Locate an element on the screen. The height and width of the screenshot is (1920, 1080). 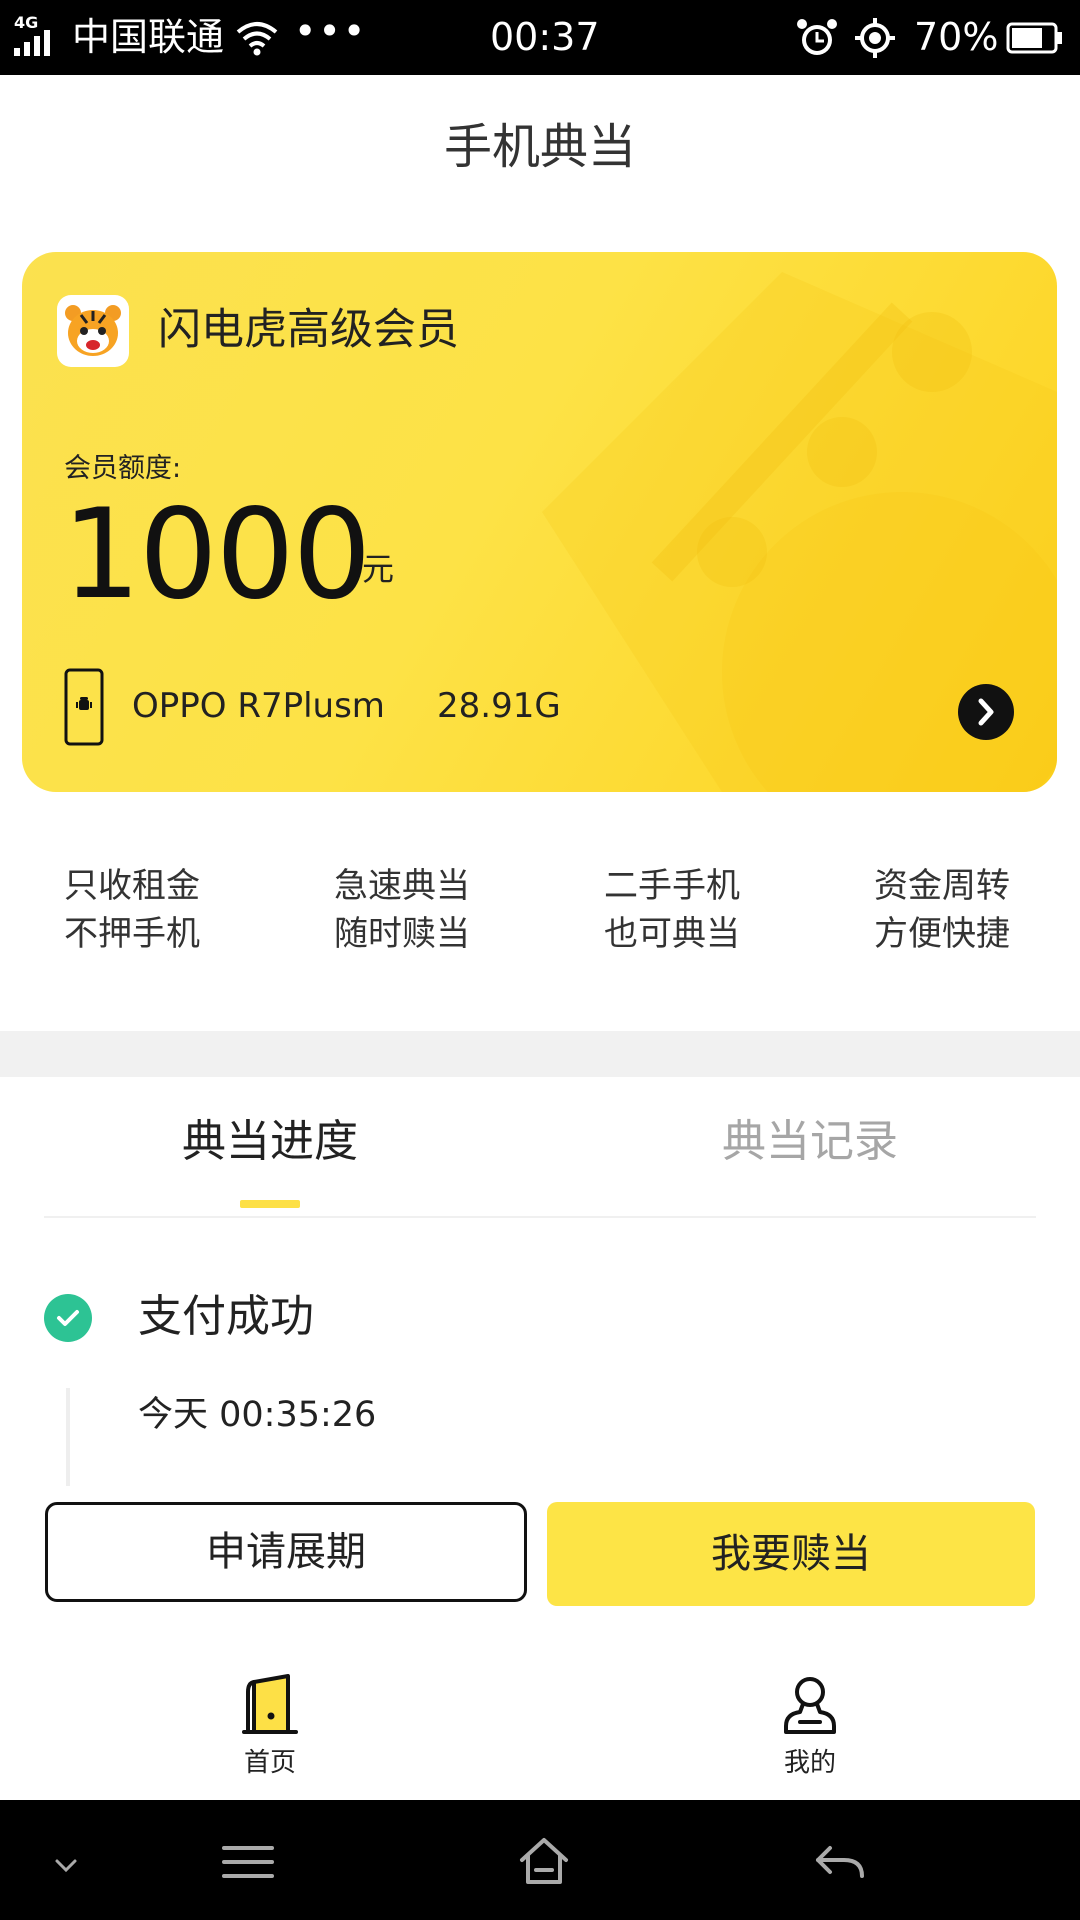
more-indicator: ••• is located at coordinates (331, 31).